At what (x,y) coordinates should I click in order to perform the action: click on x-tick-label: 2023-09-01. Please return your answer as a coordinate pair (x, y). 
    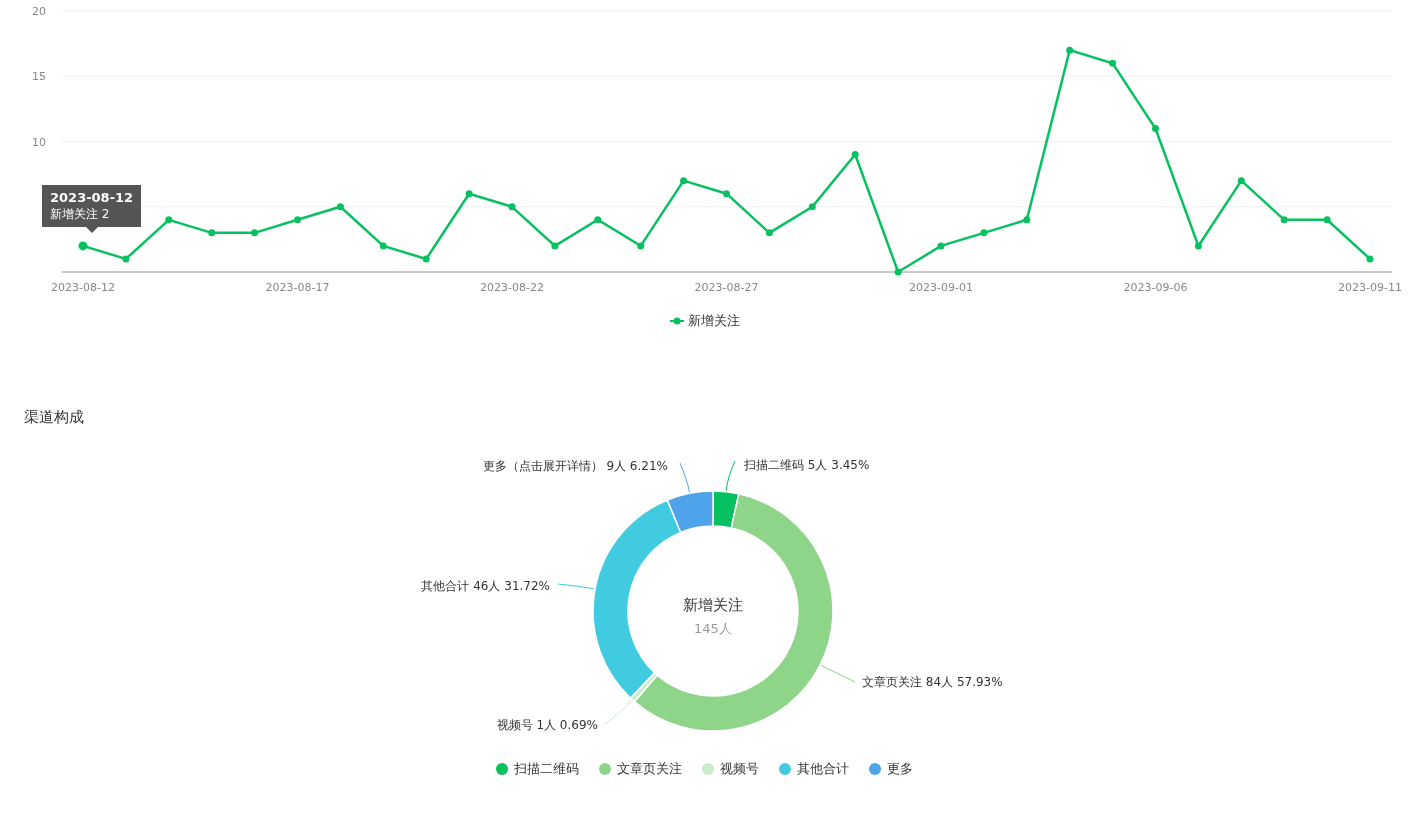
    Looking at the image, I should click on (941, 287).